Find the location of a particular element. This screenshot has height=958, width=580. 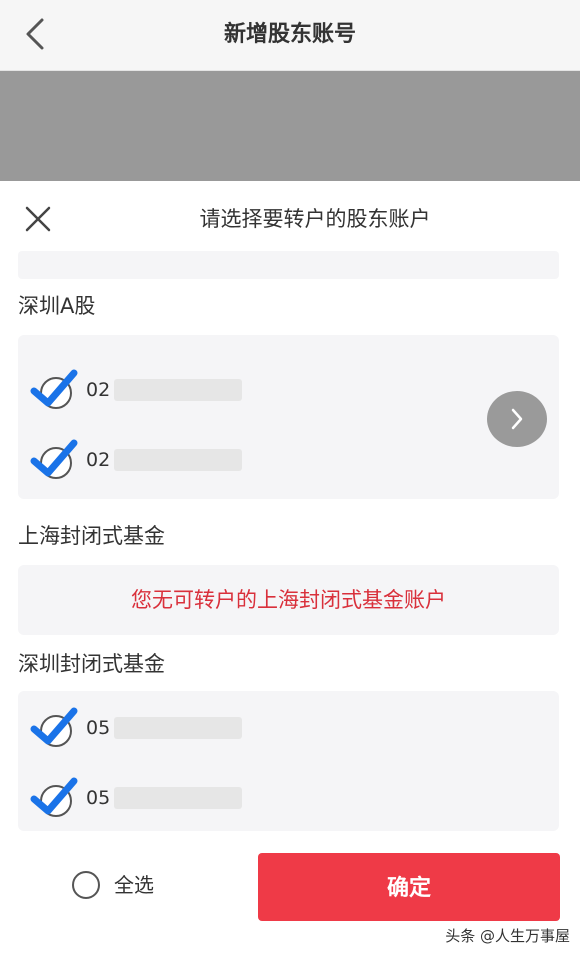

page-title: 新增股东账号 is located at coordinates (289, 34).